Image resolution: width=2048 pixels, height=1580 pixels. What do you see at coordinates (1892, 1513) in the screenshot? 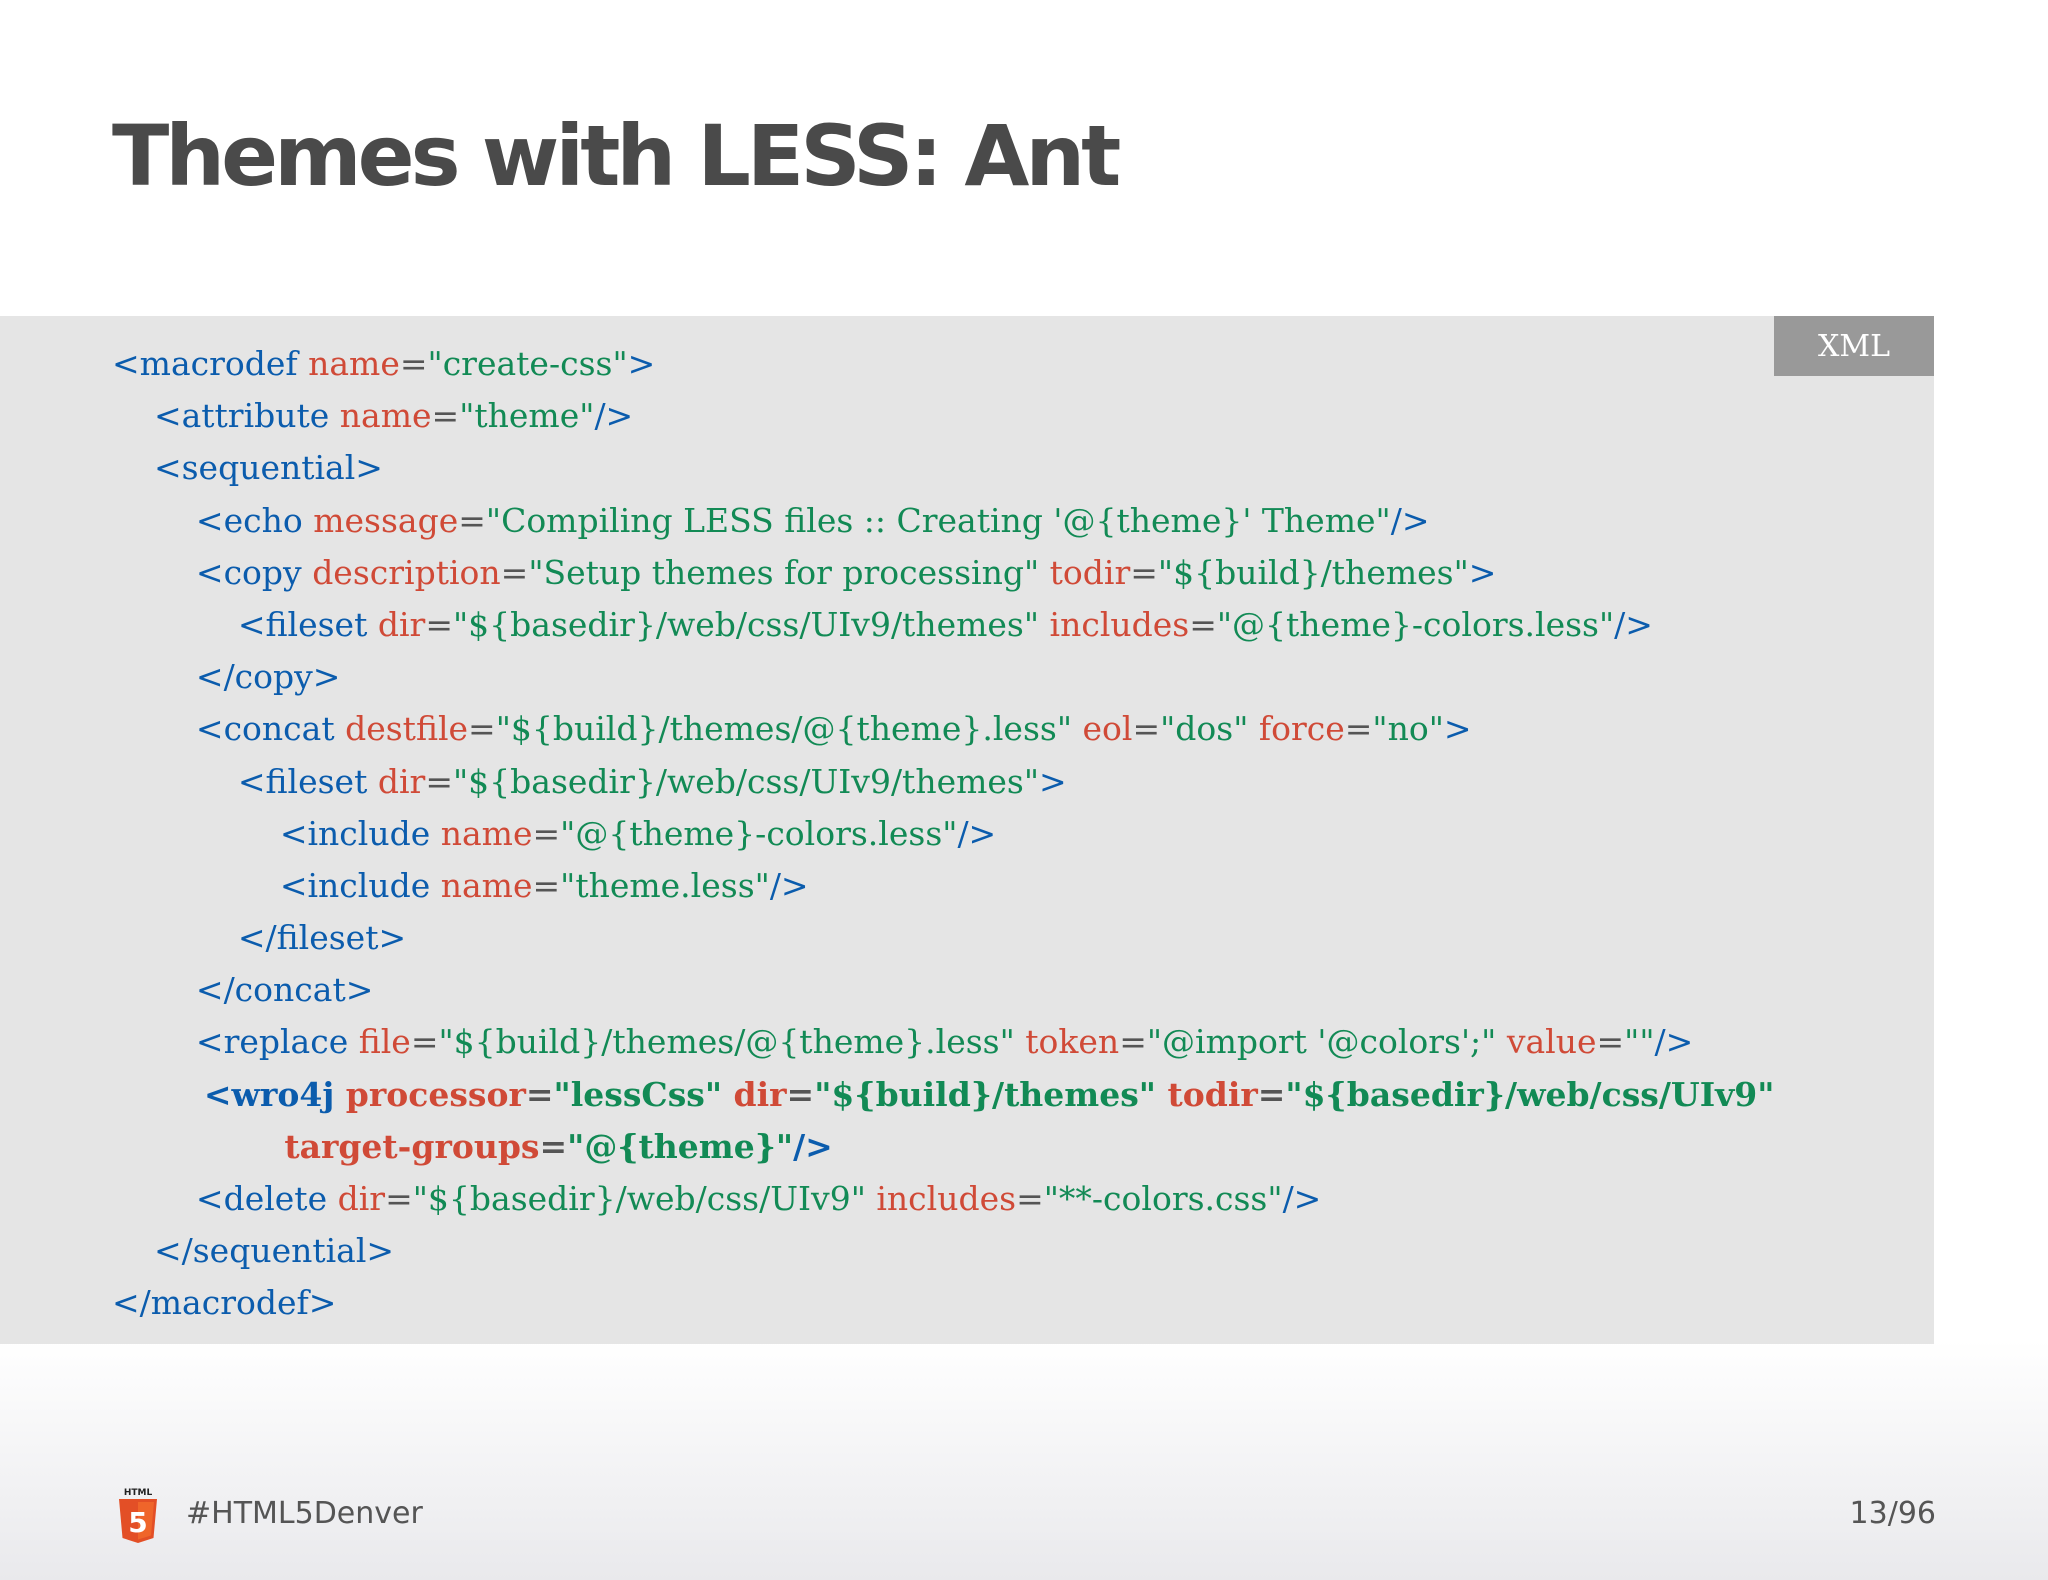
I see `page-number: 13/96` at bounding box center [1892, 1513].